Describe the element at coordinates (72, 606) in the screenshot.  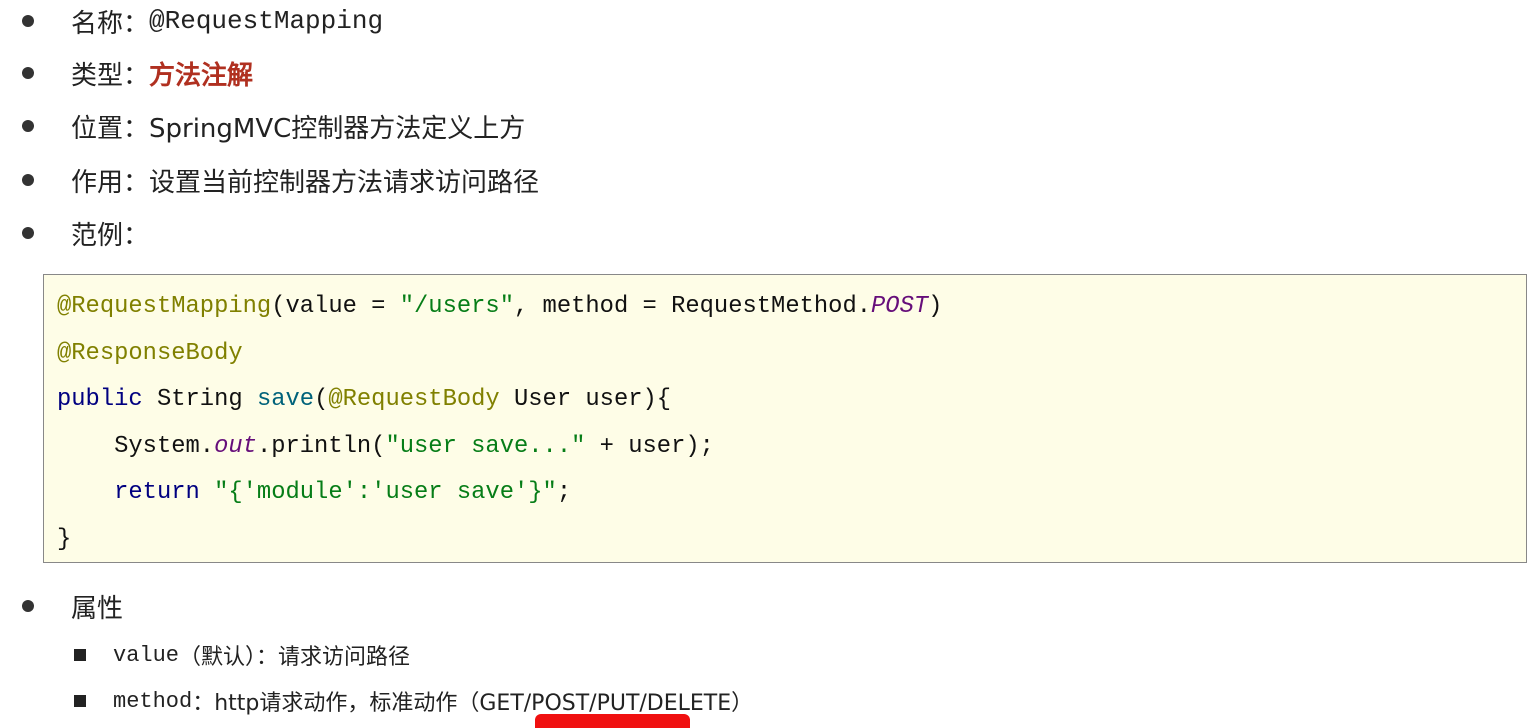
I see `item-attributes: 属性` at that location.